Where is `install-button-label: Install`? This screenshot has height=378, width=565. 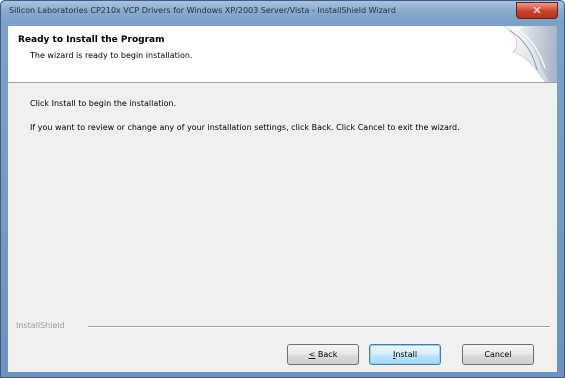 install-button-label: Install is located at coordinates (405, 354).